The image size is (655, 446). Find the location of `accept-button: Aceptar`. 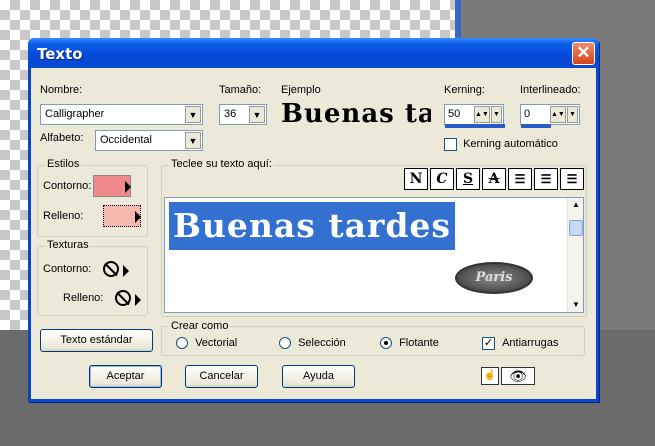

accept-button: Aceptar is located at coordinates (125, 376).